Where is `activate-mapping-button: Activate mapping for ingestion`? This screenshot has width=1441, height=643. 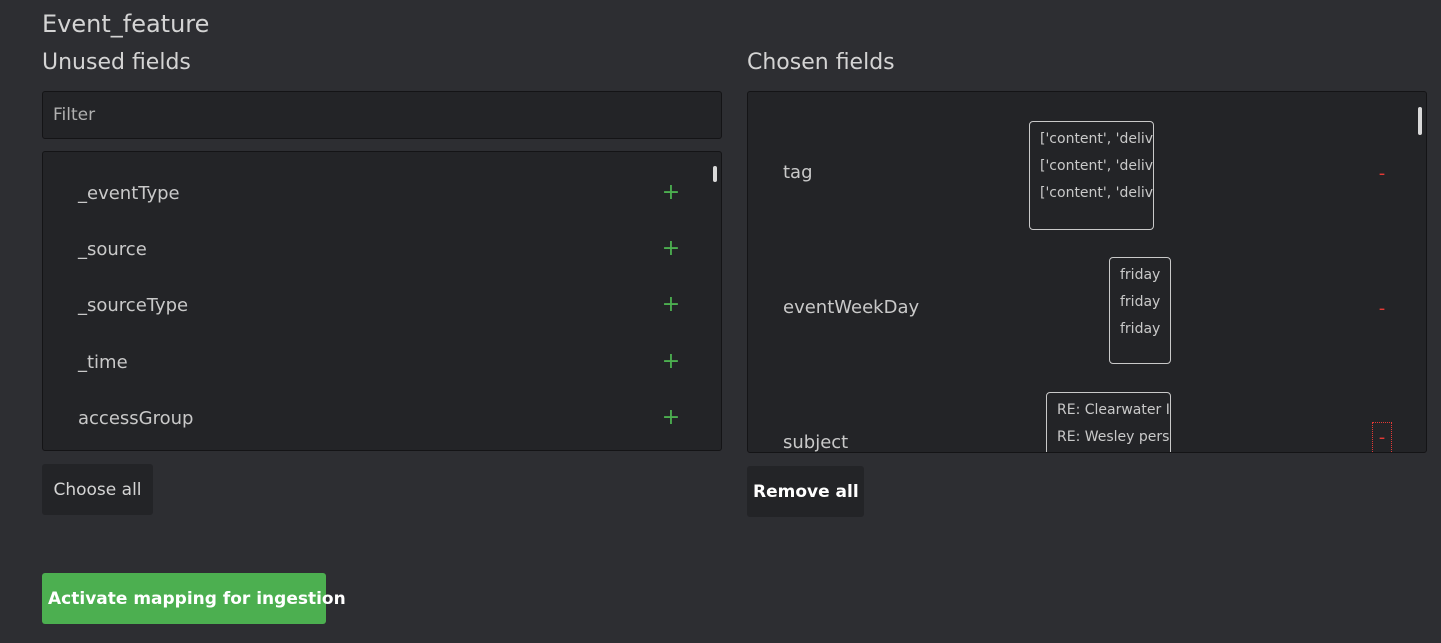
activate-mapping-button: Activate mapping for ingestion is located at coordinates (194, 598).